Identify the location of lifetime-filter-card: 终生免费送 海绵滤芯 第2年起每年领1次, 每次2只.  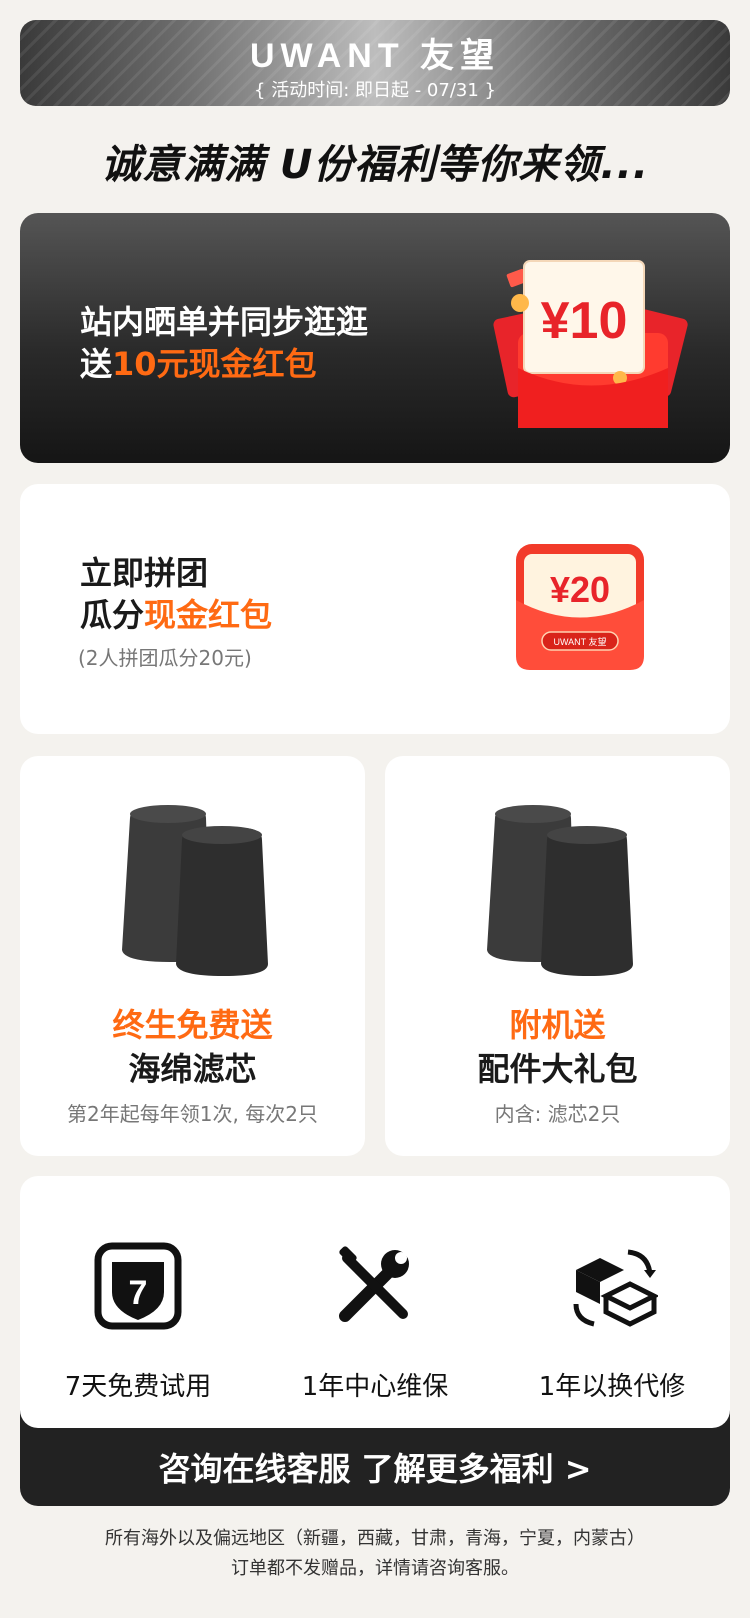
(192, 956).